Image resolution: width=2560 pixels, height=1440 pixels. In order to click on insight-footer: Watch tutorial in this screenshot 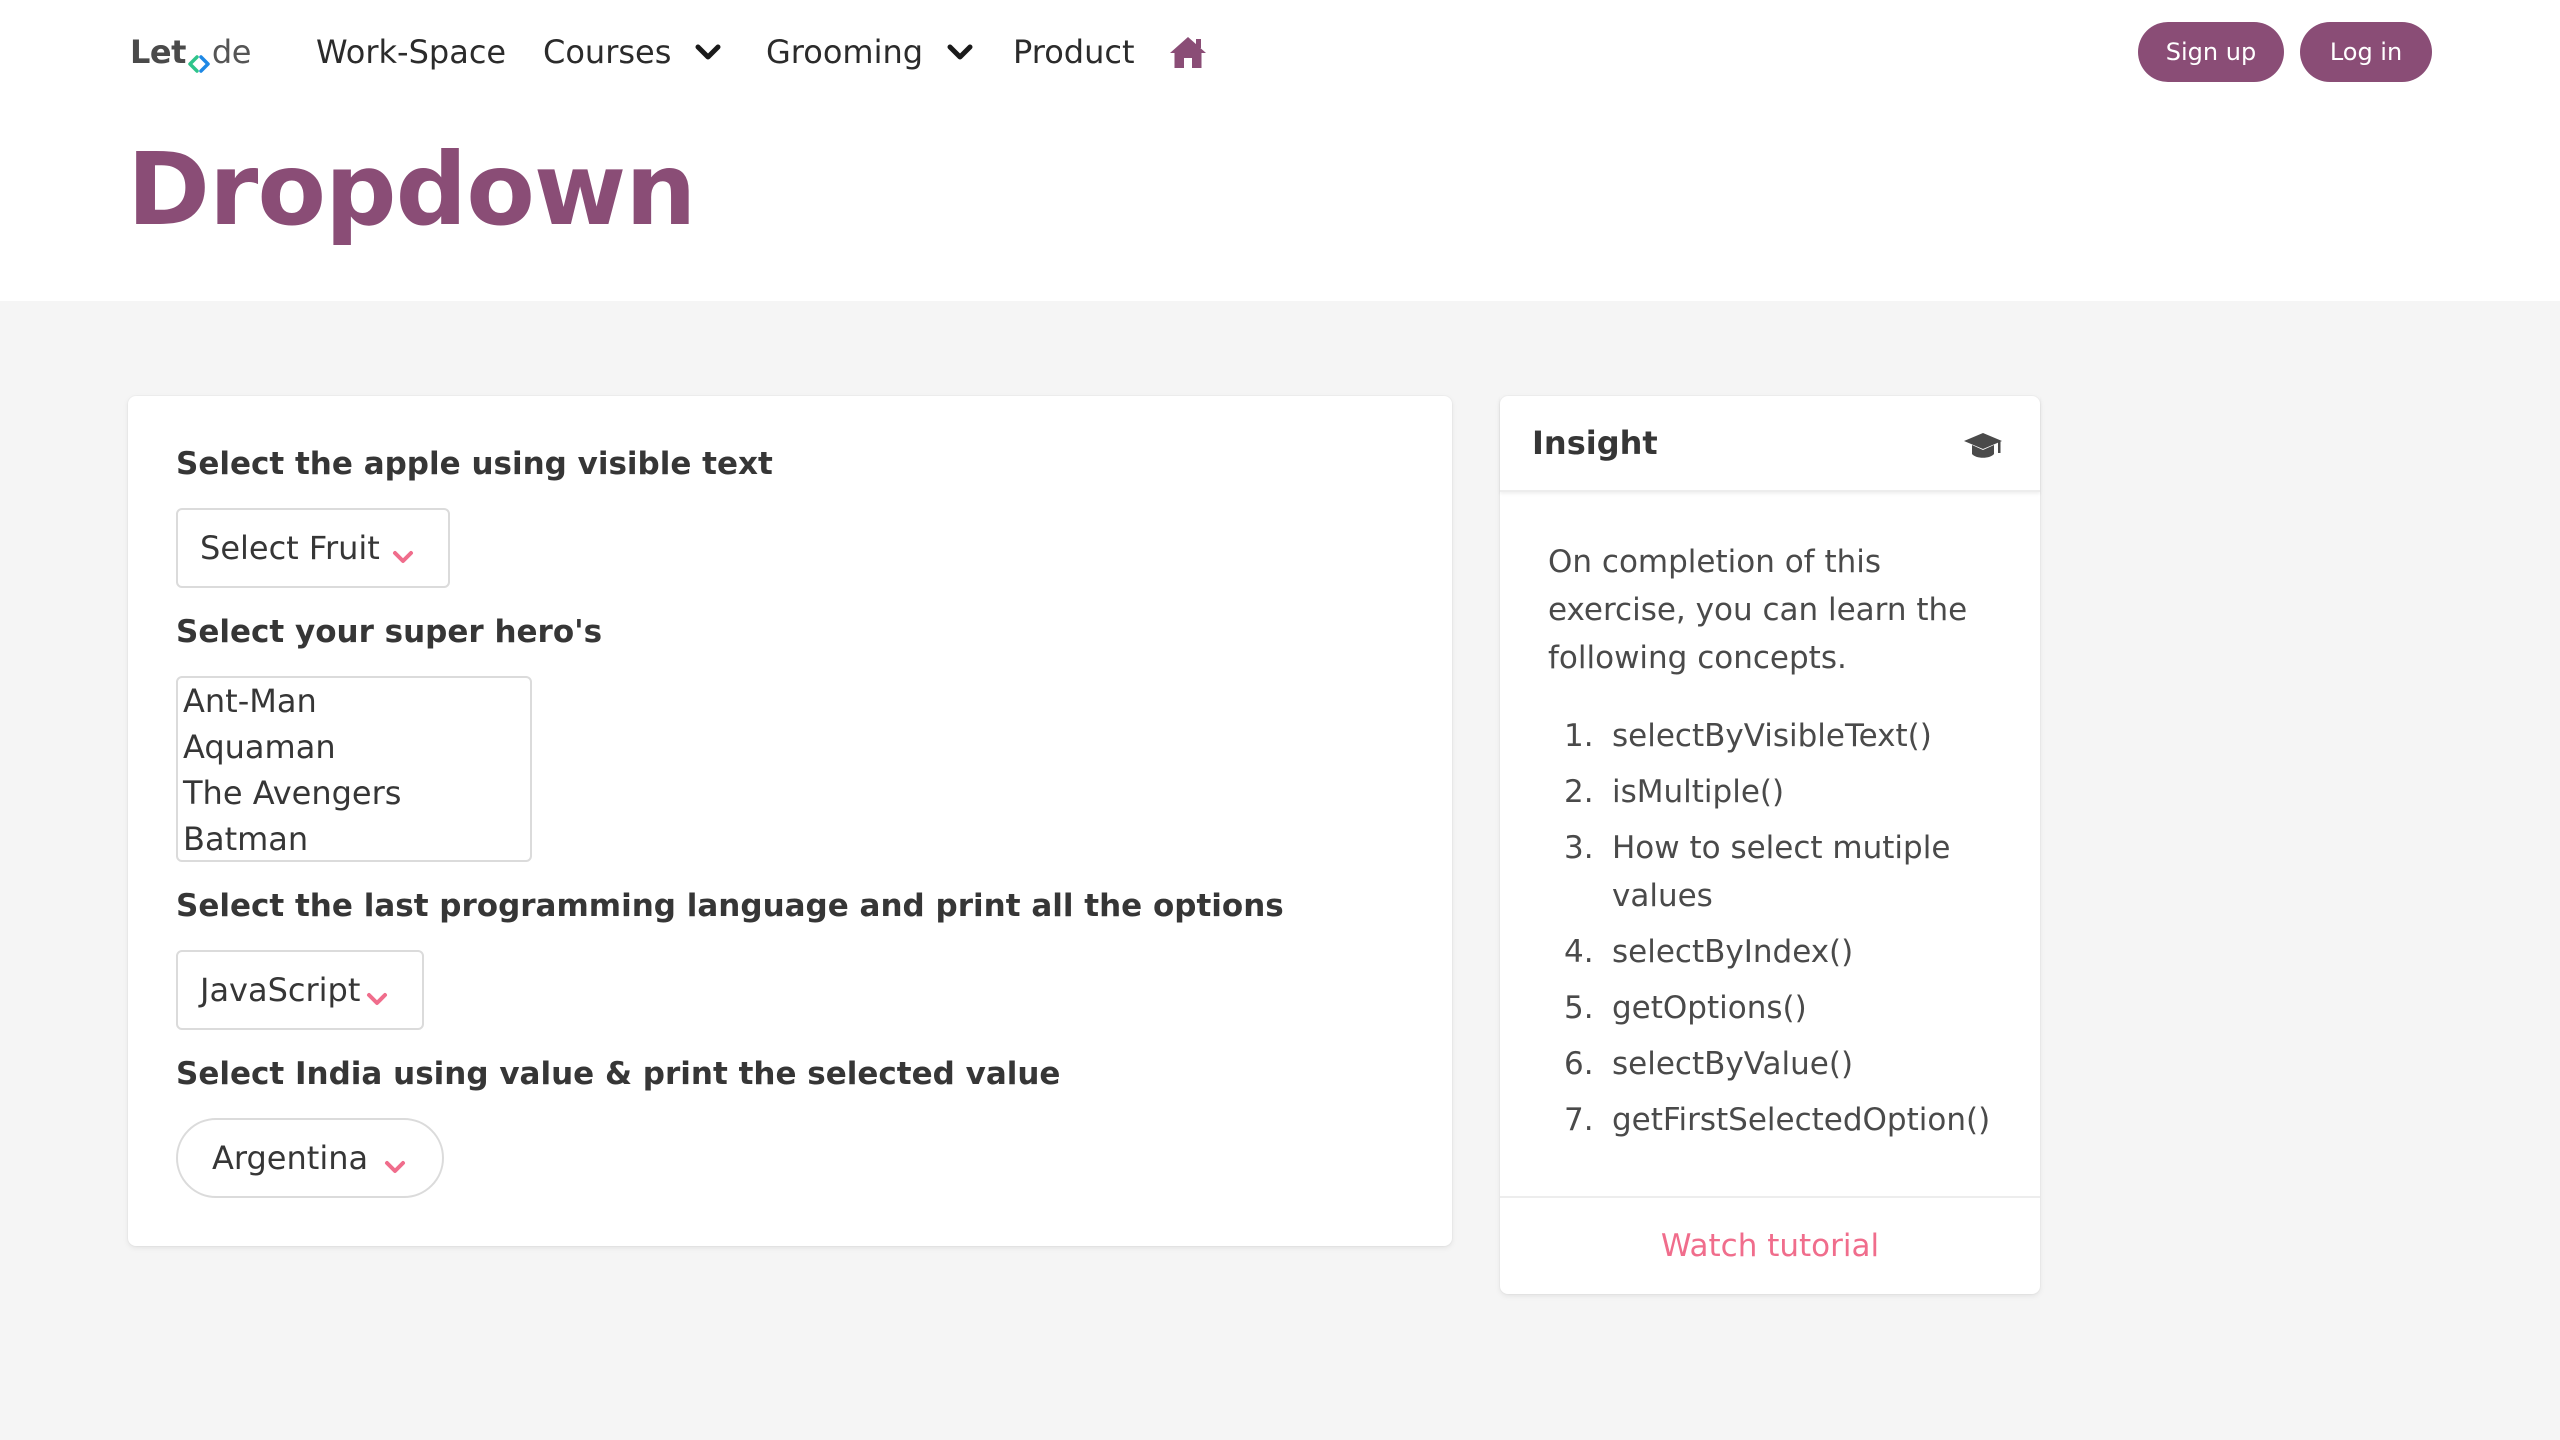, I will do `click(1770, 1245)`.